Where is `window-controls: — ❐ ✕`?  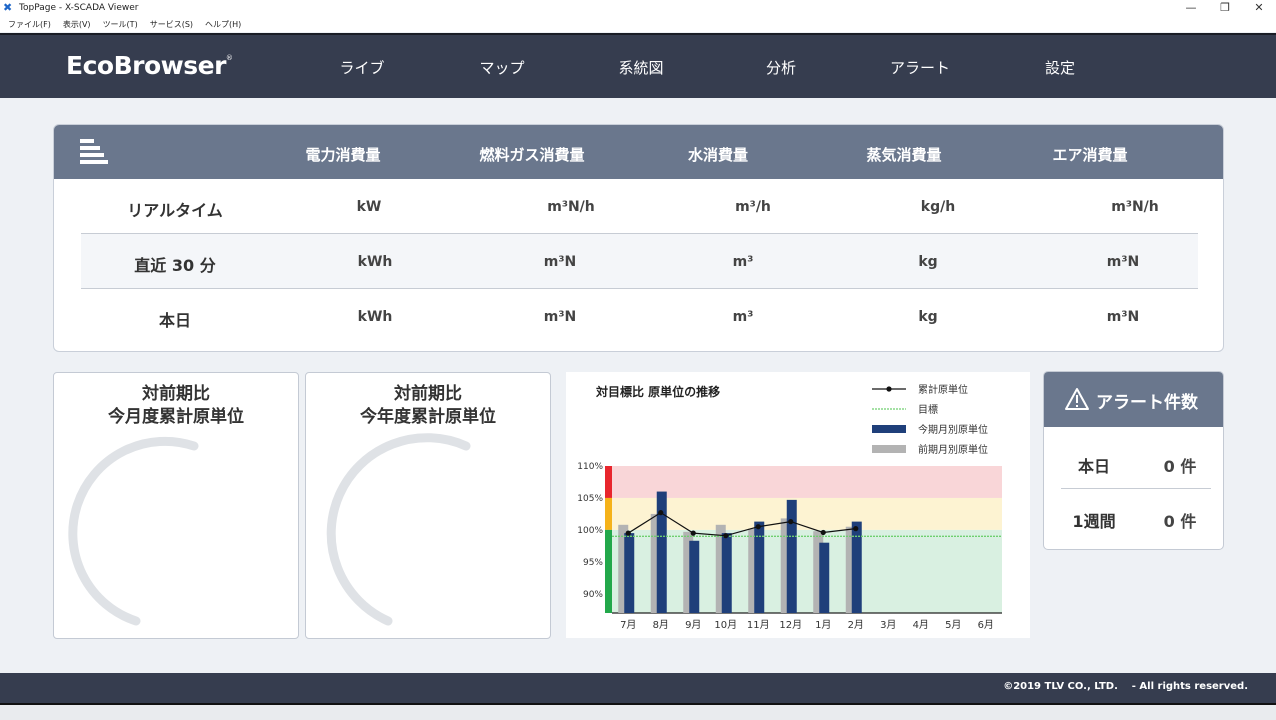 window-controls: — ❐ ✕ is located at coordinates (1225, 8).